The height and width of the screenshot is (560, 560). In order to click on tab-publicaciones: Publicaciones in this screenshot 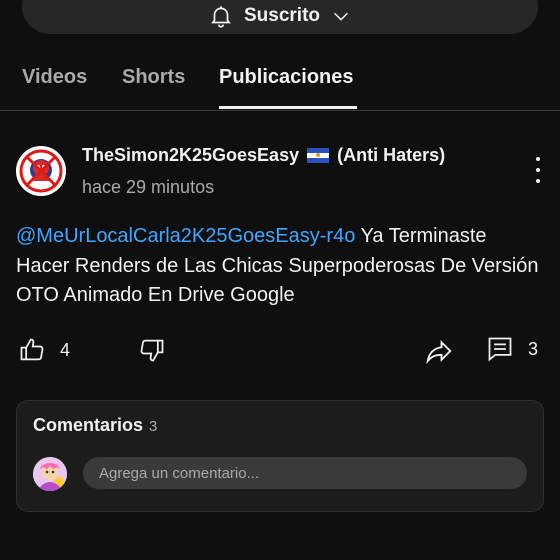, I will do `click(286, 77)`.